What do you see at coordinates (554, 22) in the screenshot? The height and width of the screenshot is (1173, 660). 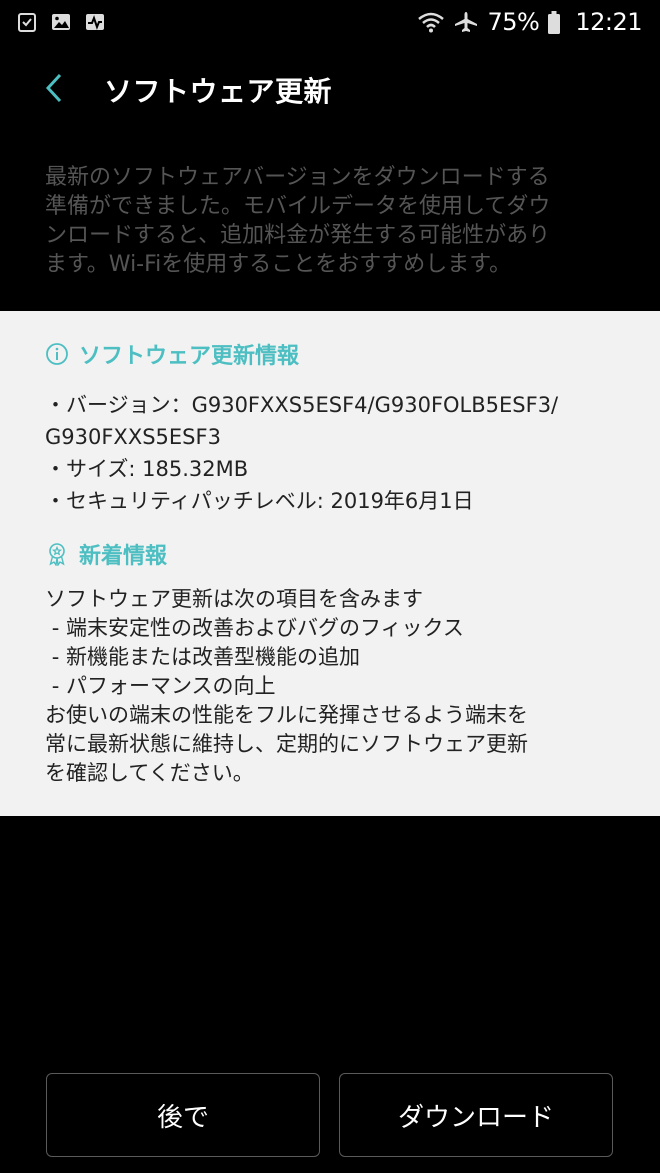 I see `battery-icon` at bounding box center [554, 22].